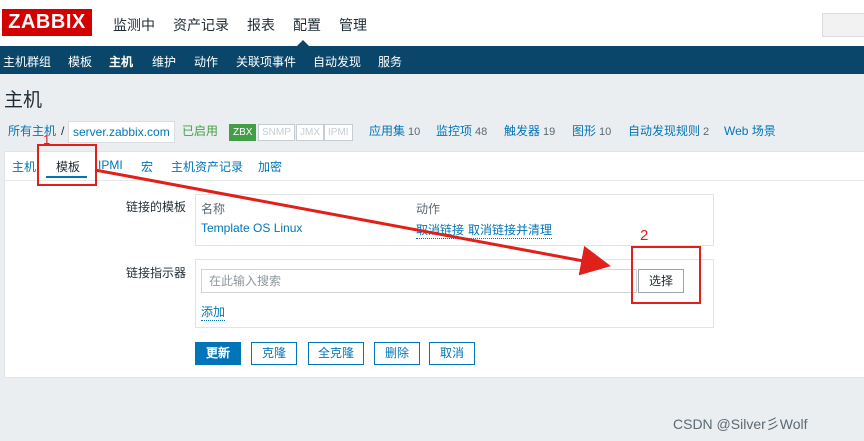  Describe the element at coordinates (164, 61) in the screenshot. I see `subnav-maintenance: 维护` at that location.